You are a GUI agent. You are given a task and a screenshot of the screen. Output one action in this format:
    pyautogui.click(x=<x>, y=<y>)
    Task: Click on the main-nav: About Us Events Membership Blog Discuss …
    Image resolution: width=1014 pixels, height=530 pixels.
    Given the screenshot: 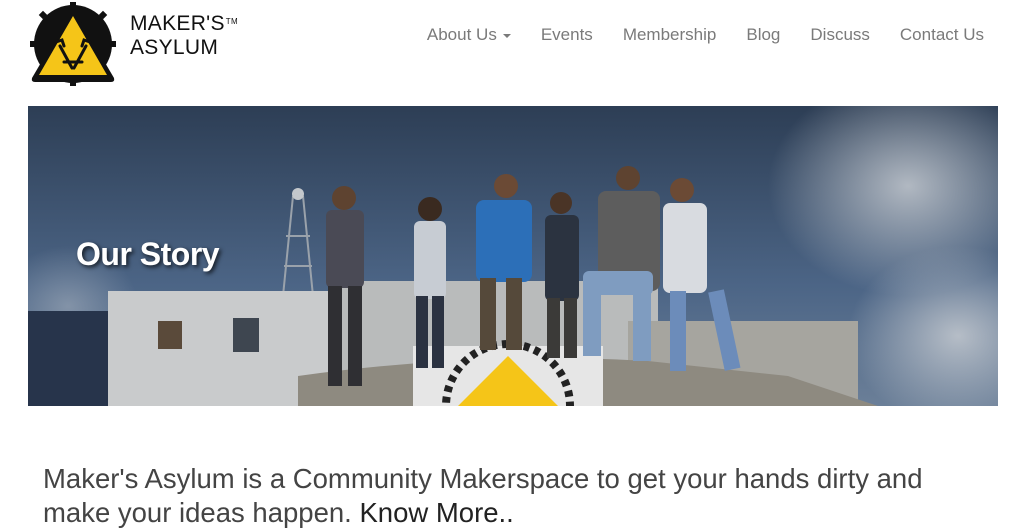 What is the action you would take?
    pyautogui.click(x=698, y=35)
    